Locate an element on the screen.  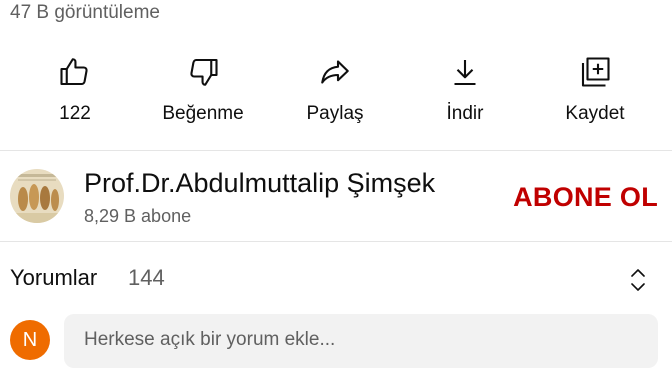
like-count: 122 is located at coordinates (75, 113).